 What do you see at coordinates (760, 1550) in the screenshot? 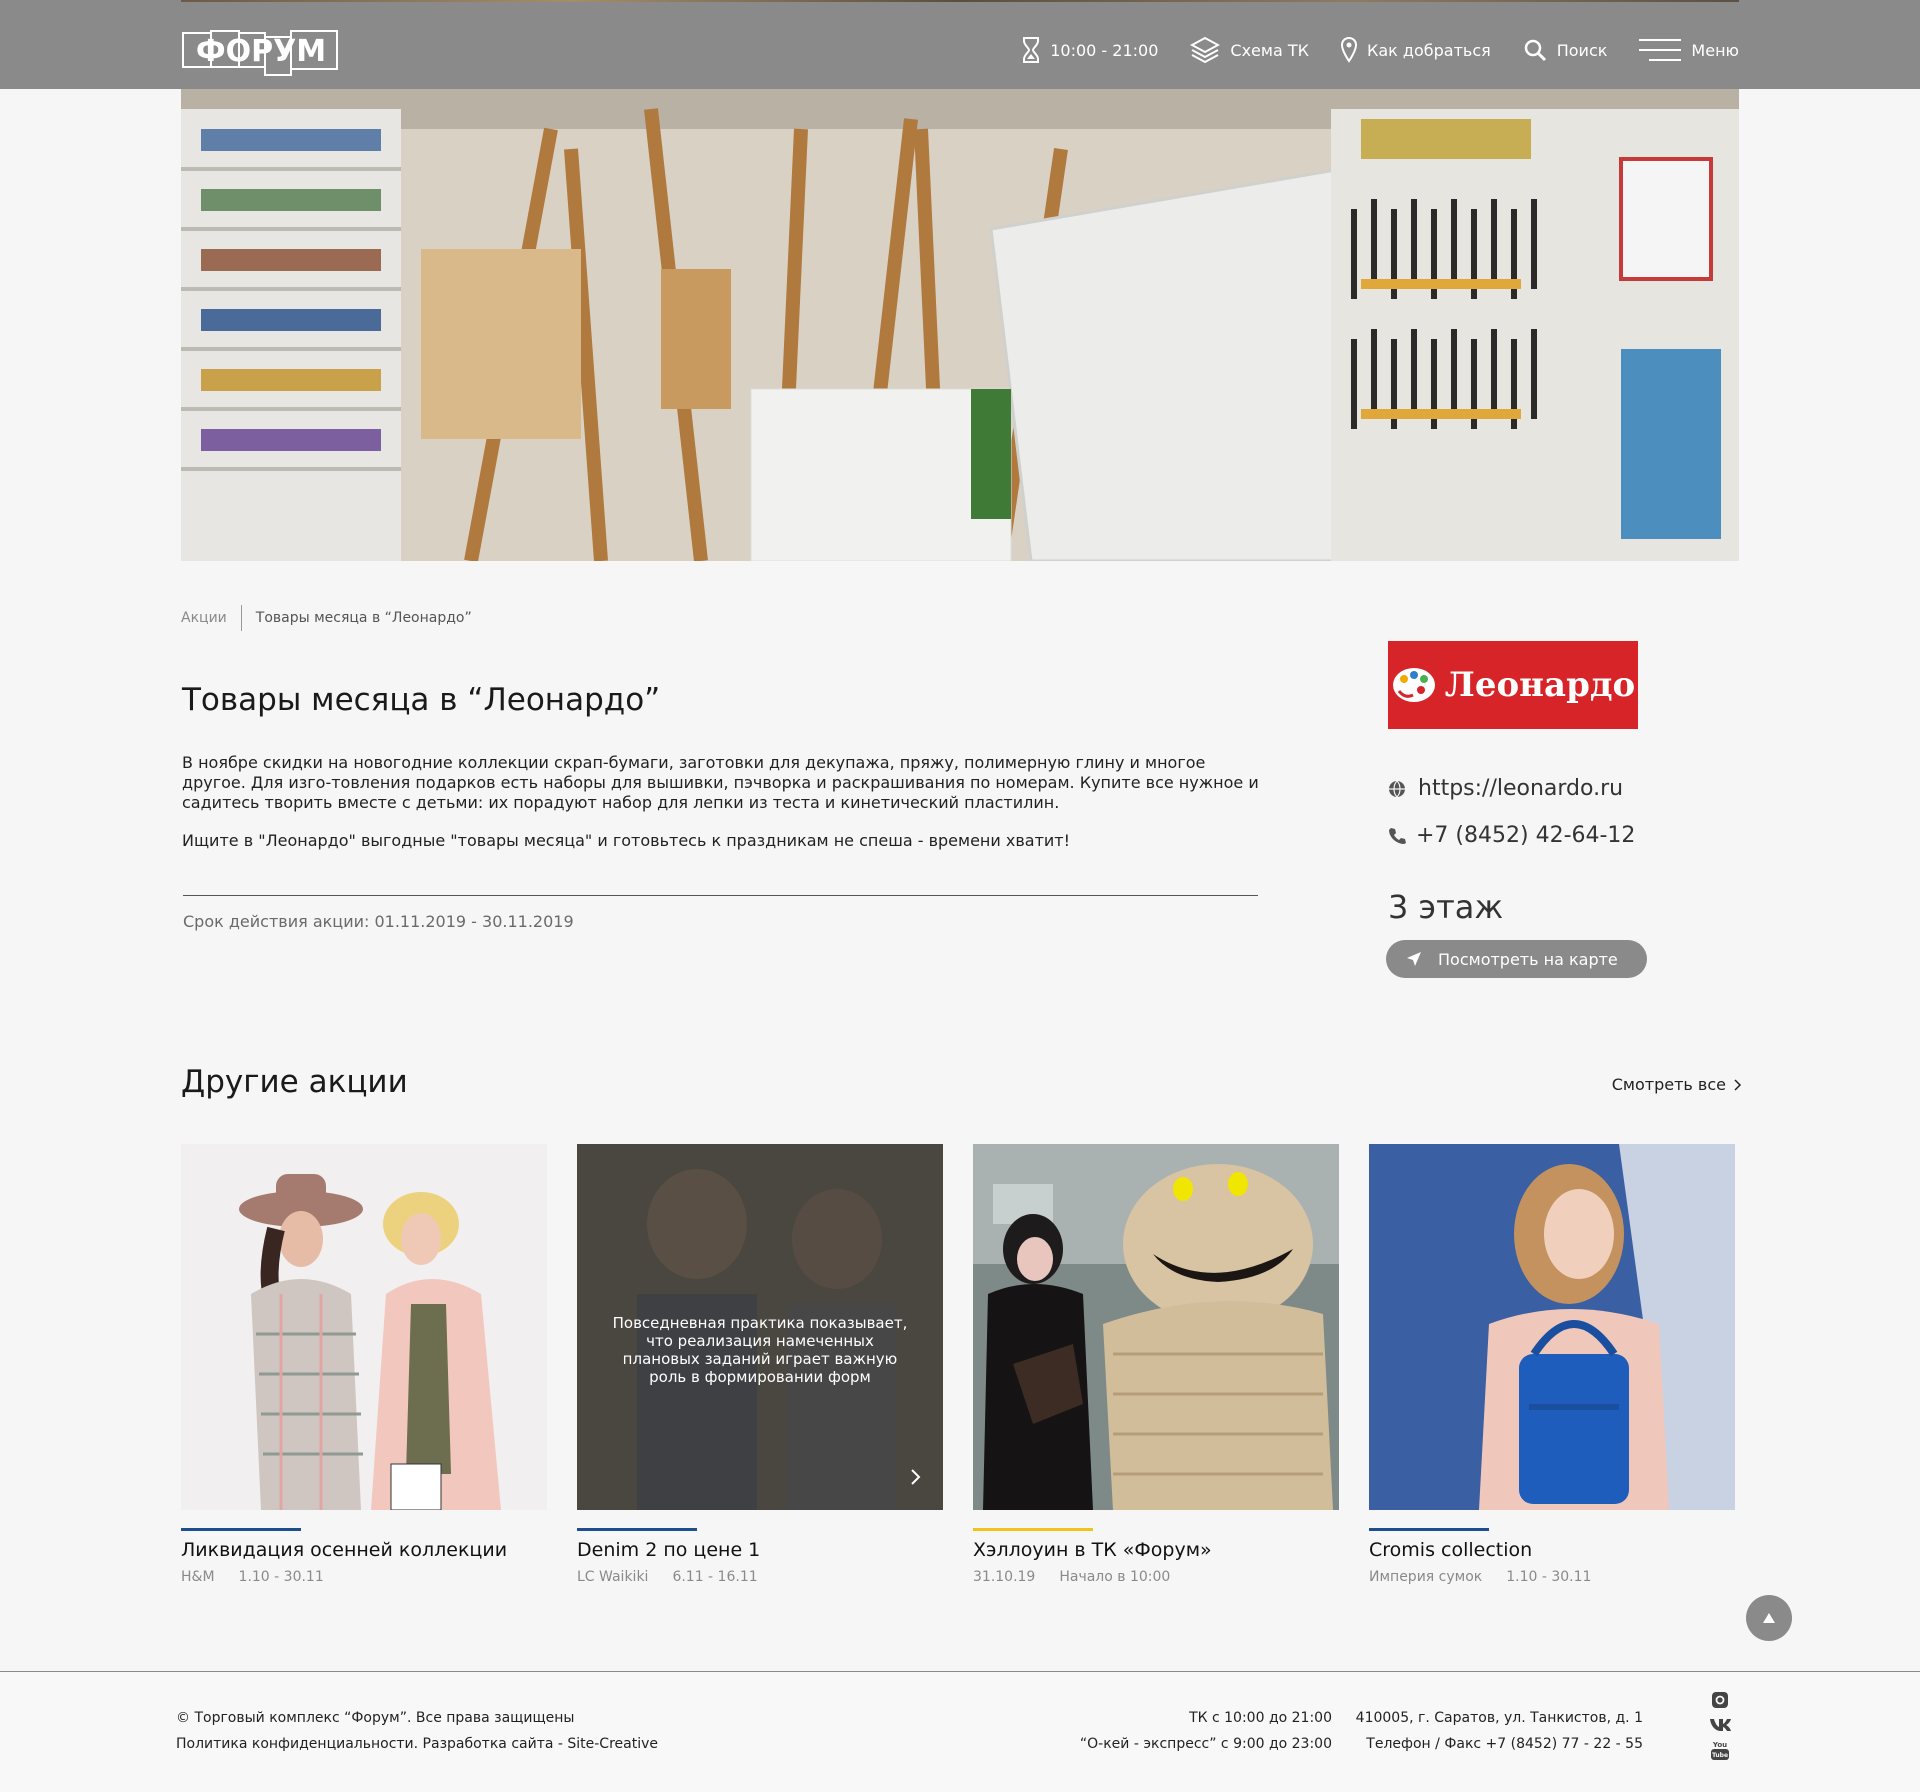
I see `promo-card-2-title: Denim 2 по цене 1` at bounding box center [760, 1550].